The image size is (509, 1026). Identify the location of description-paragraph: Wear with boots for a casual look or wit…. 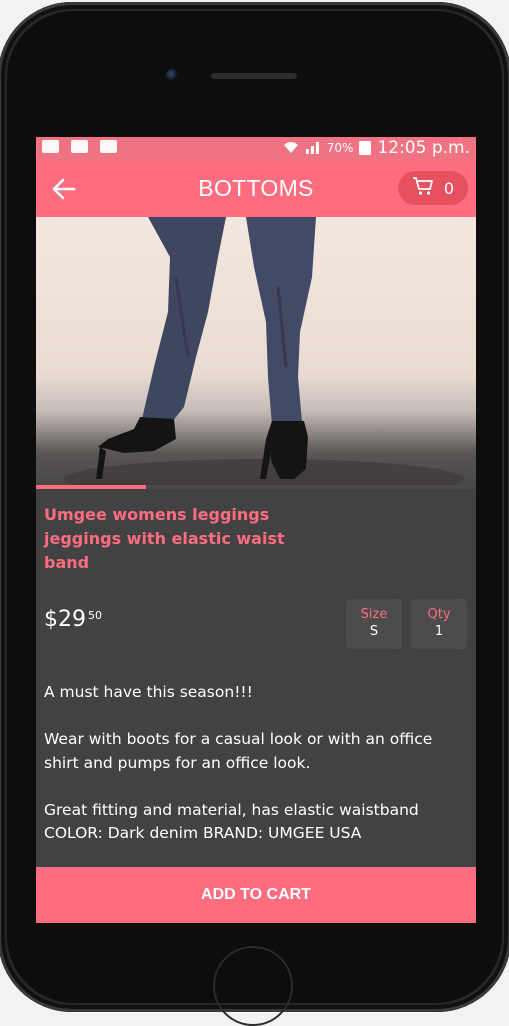
(238, 751).